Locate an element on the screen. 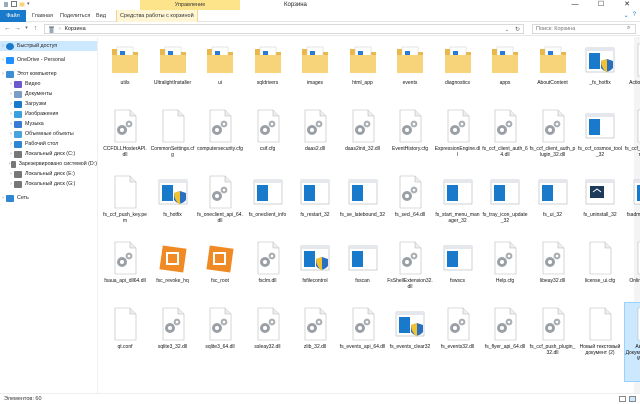 This screenshot has width=640, height=404. file-item: csif.cfg is located at coordinates (268, 140).